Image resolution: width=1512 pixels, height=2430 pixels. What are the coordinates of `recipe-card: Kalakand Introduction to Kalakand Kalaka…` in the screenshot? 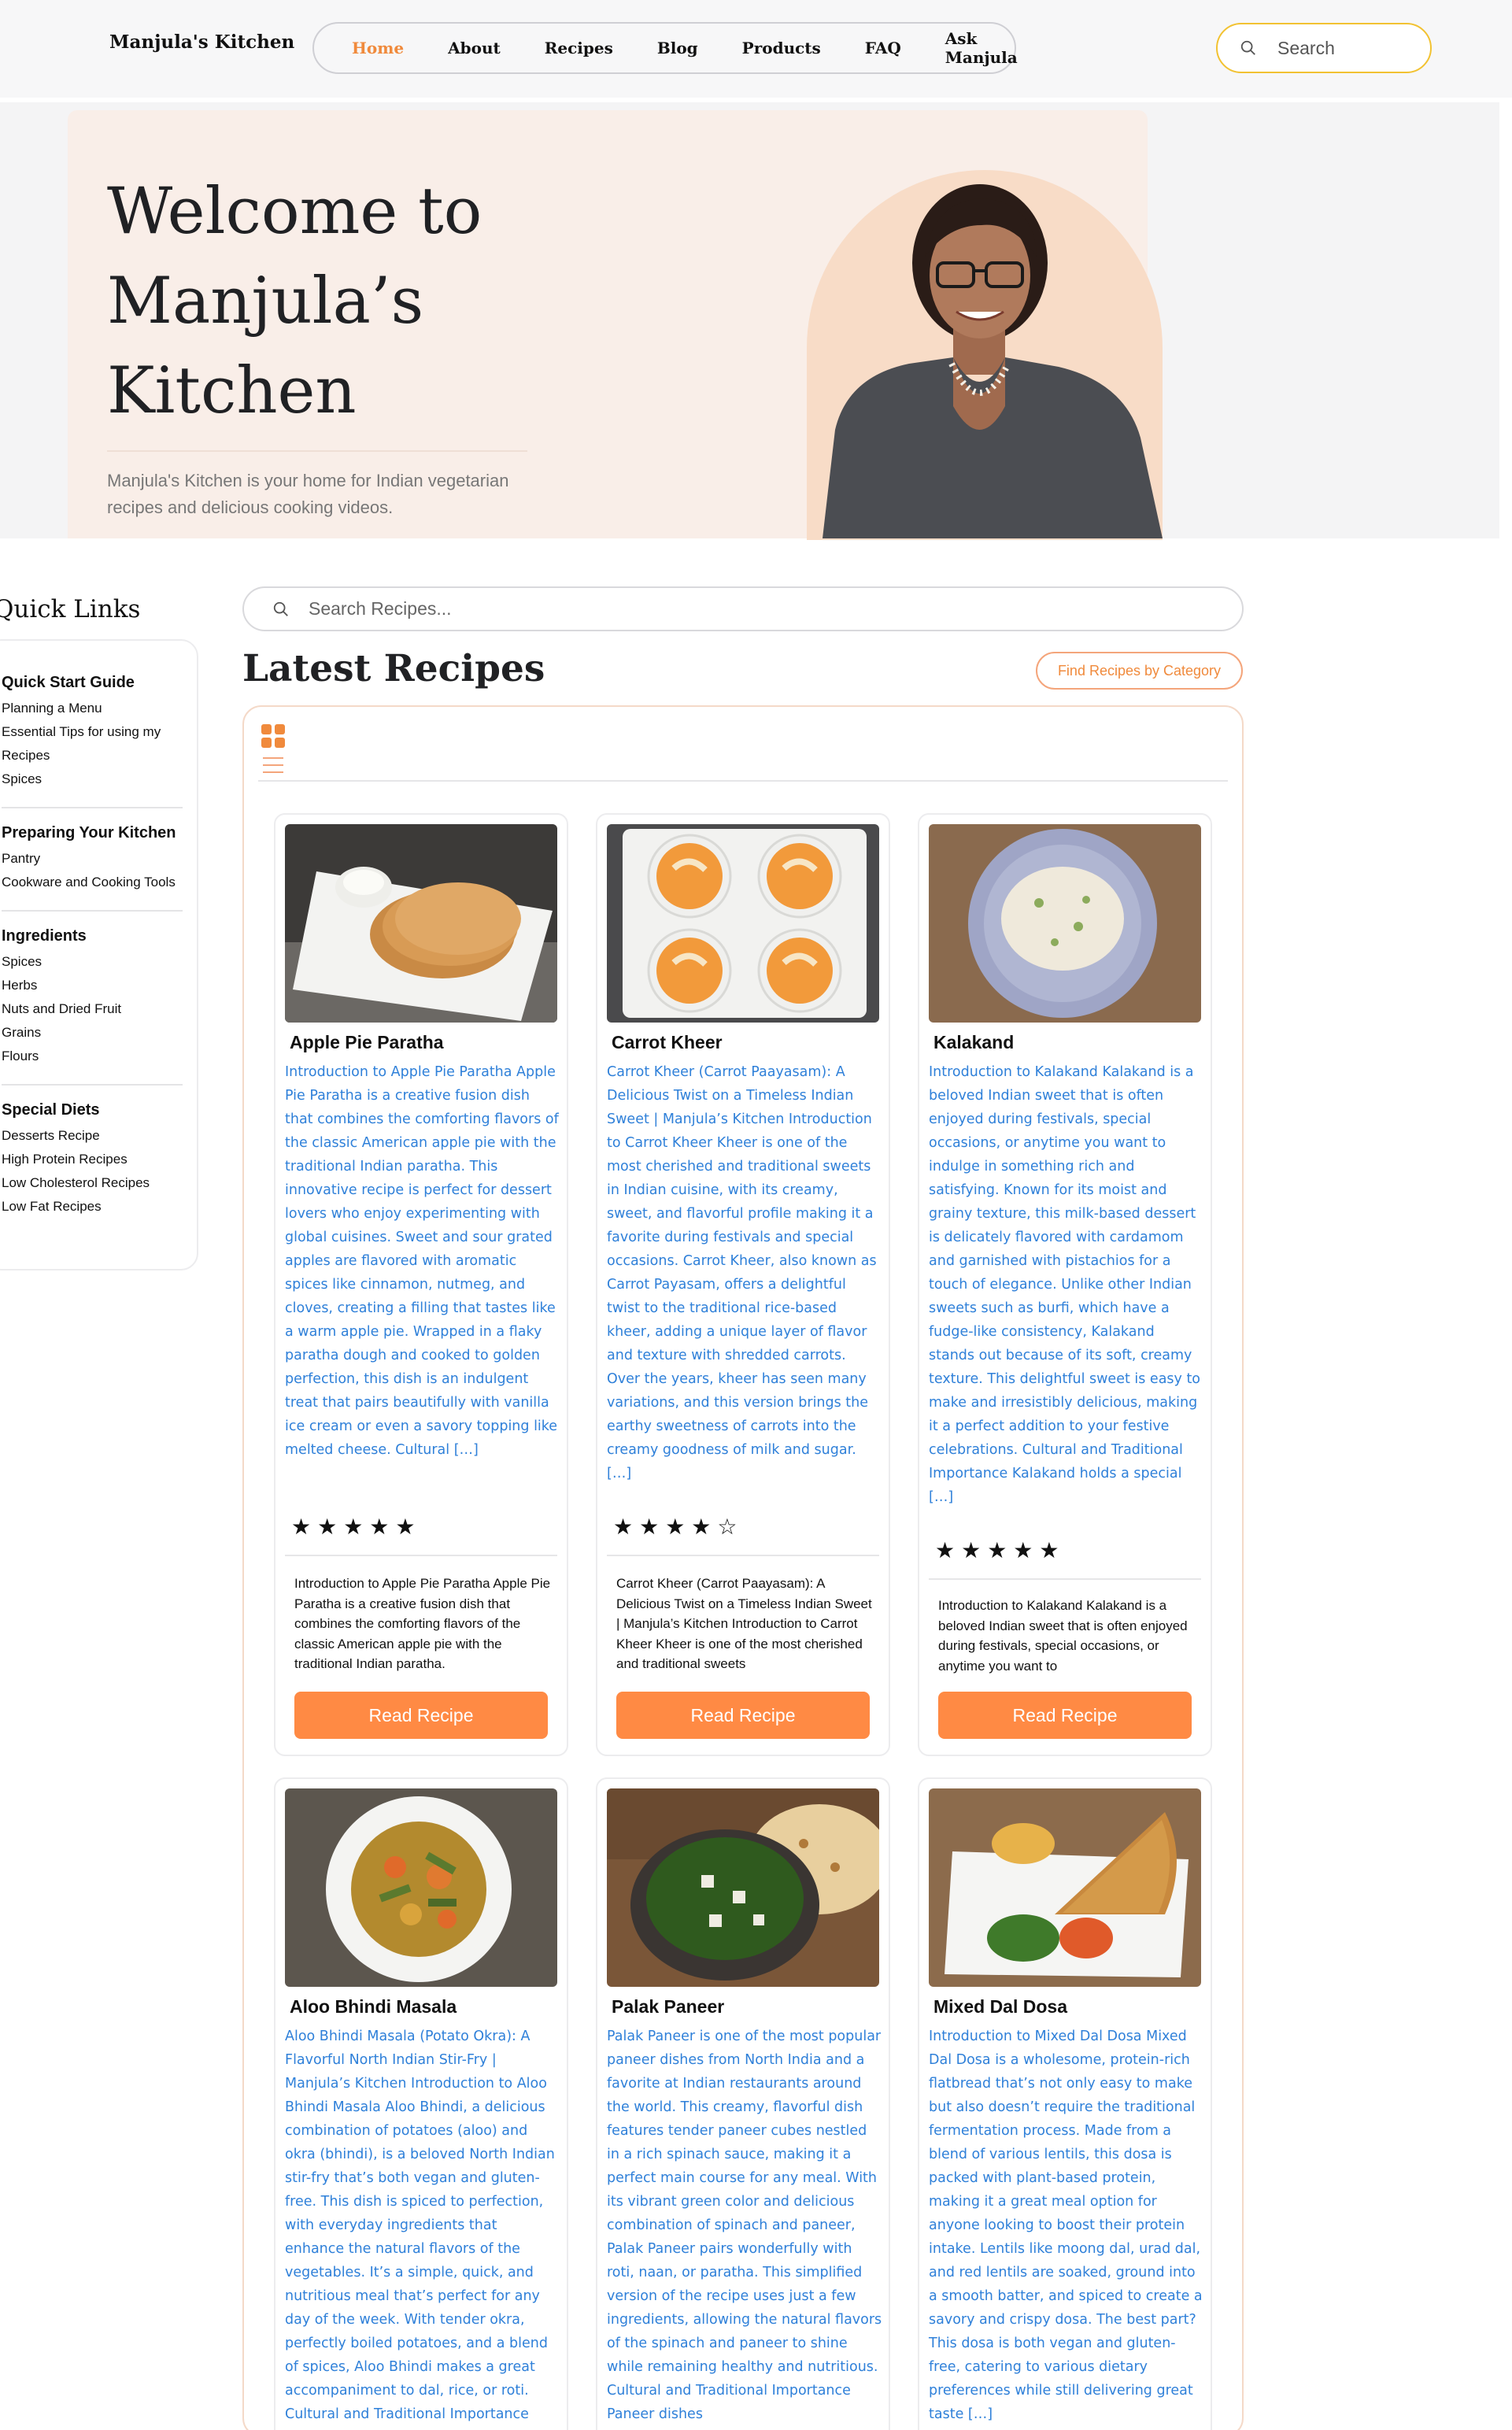 It's located at (1065, 1285).